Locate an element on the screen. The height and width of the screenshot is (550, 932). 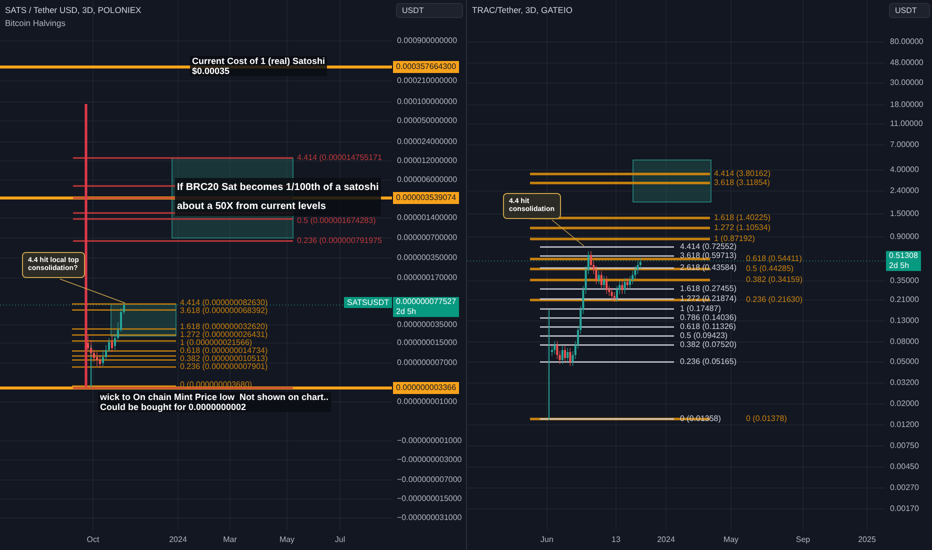
fib-level-label: 1.618 (0.000000032620) is located at coordinates (224, 327).